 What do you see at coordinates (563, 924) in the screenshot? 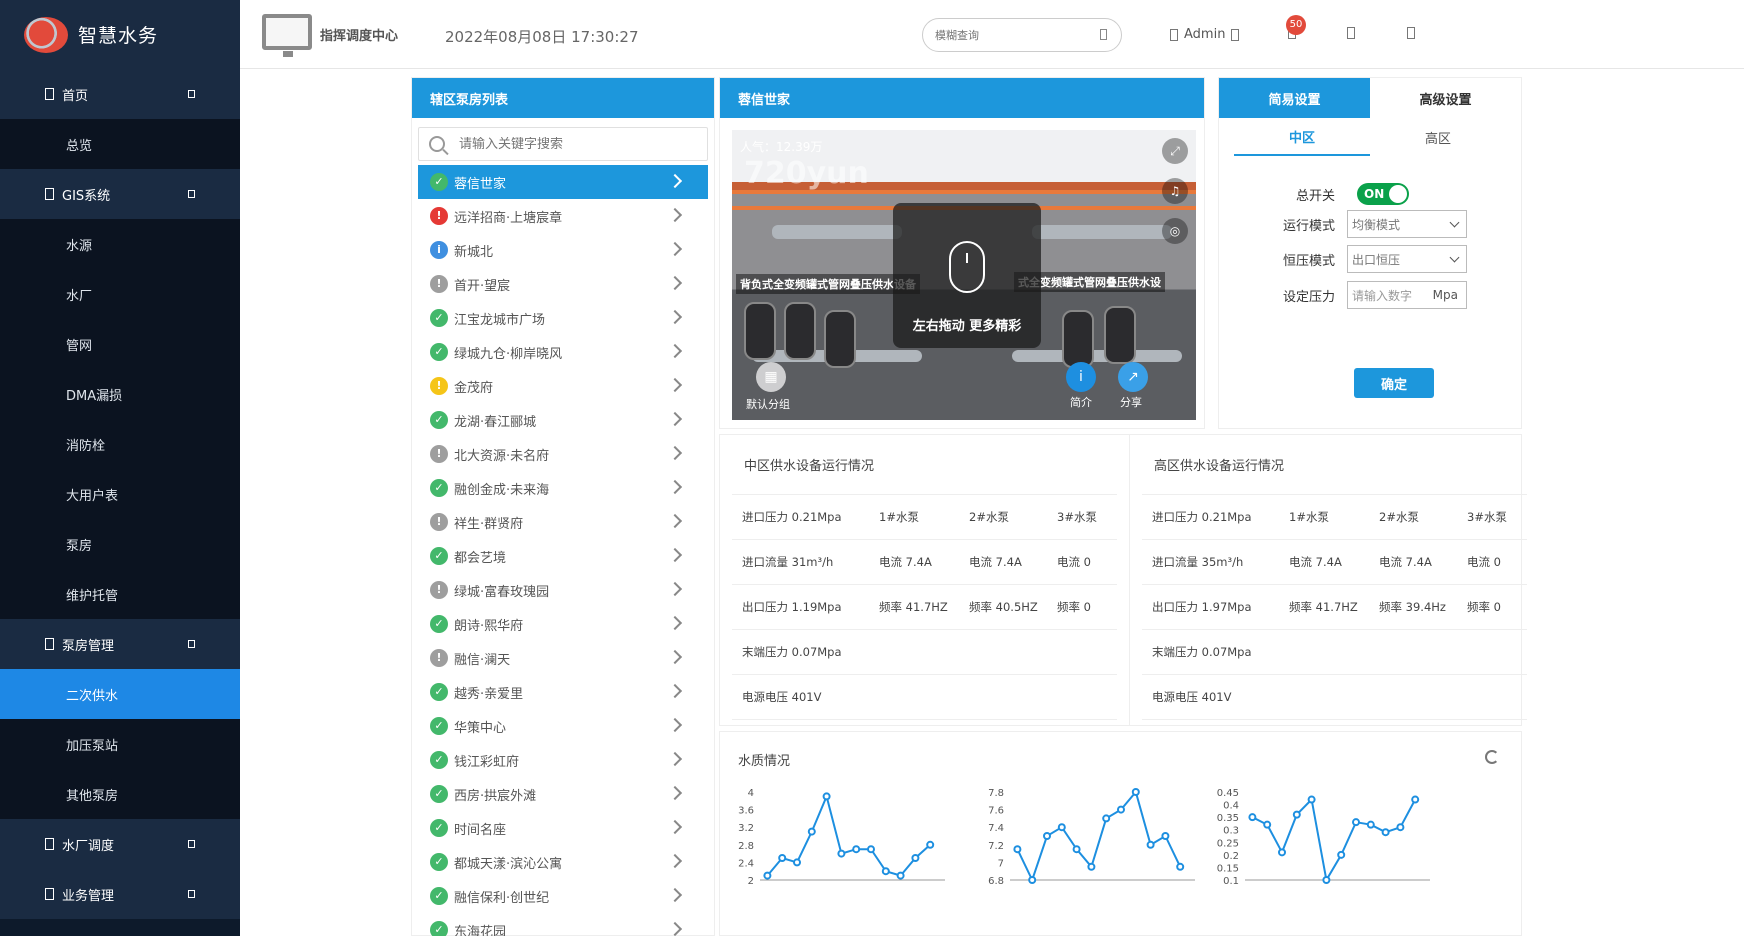
I see `pump-room-item: ✓ 东海花园` at bounding box center [563, 924].